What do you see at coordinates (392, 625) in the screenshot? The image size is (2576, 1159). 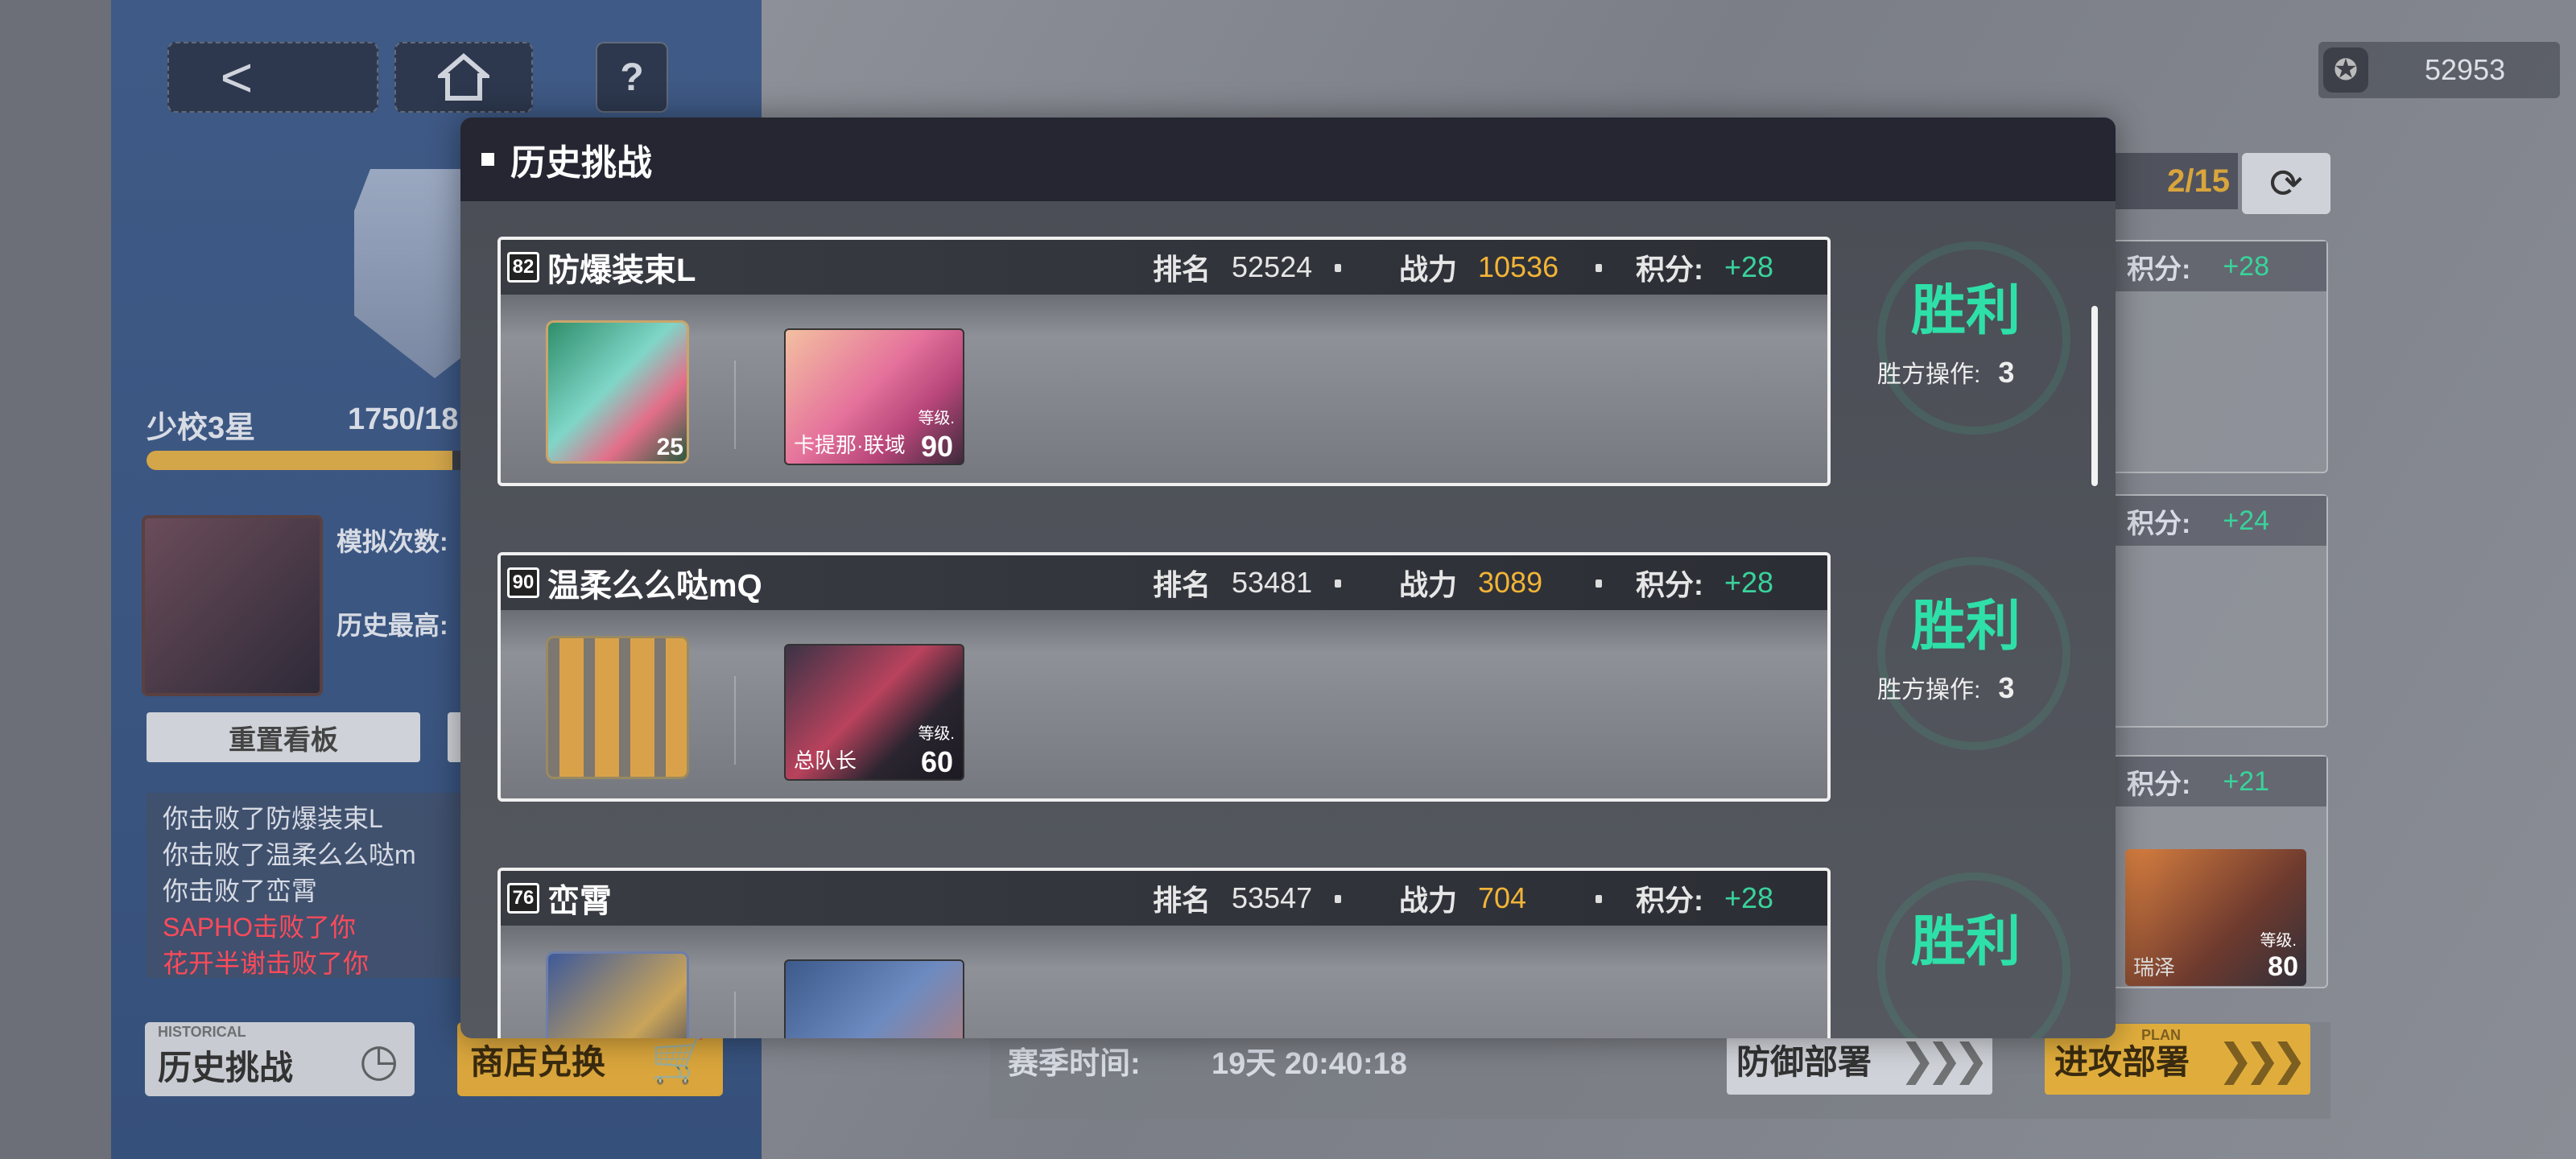 I see `history-best-label: 历史最高:` at bounding box center [392, 625].